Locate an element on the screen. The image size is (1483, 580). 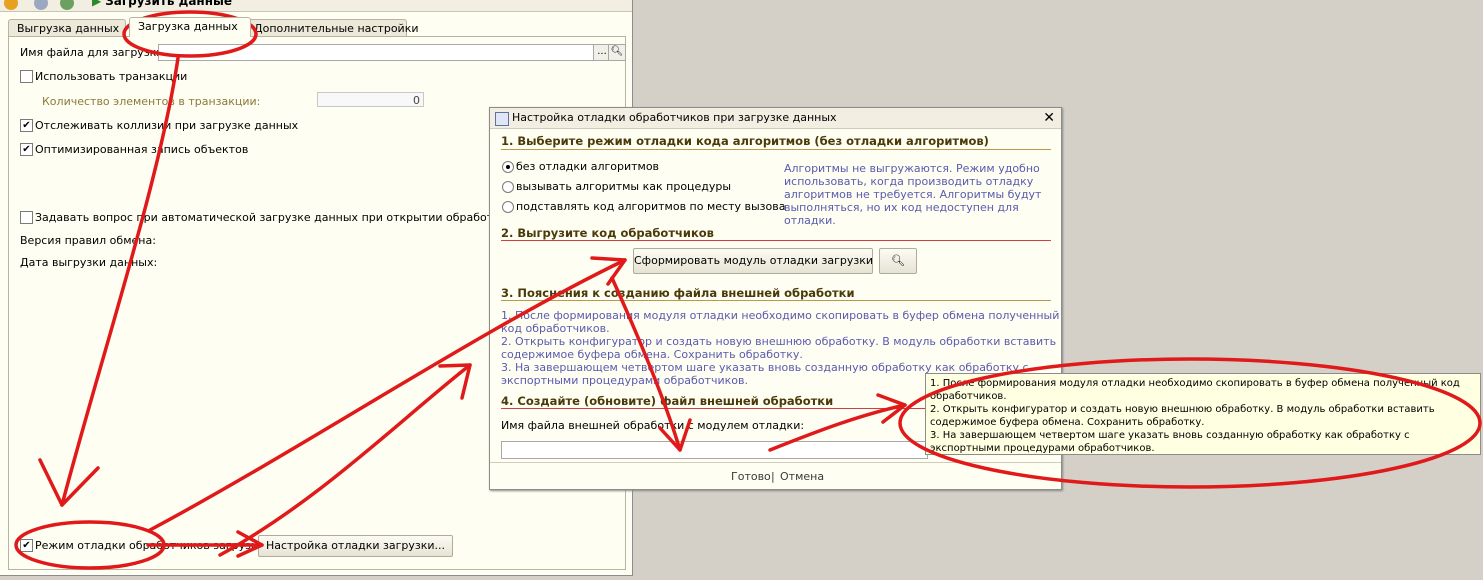
ext-file-input is located at coordinates (714, 450).